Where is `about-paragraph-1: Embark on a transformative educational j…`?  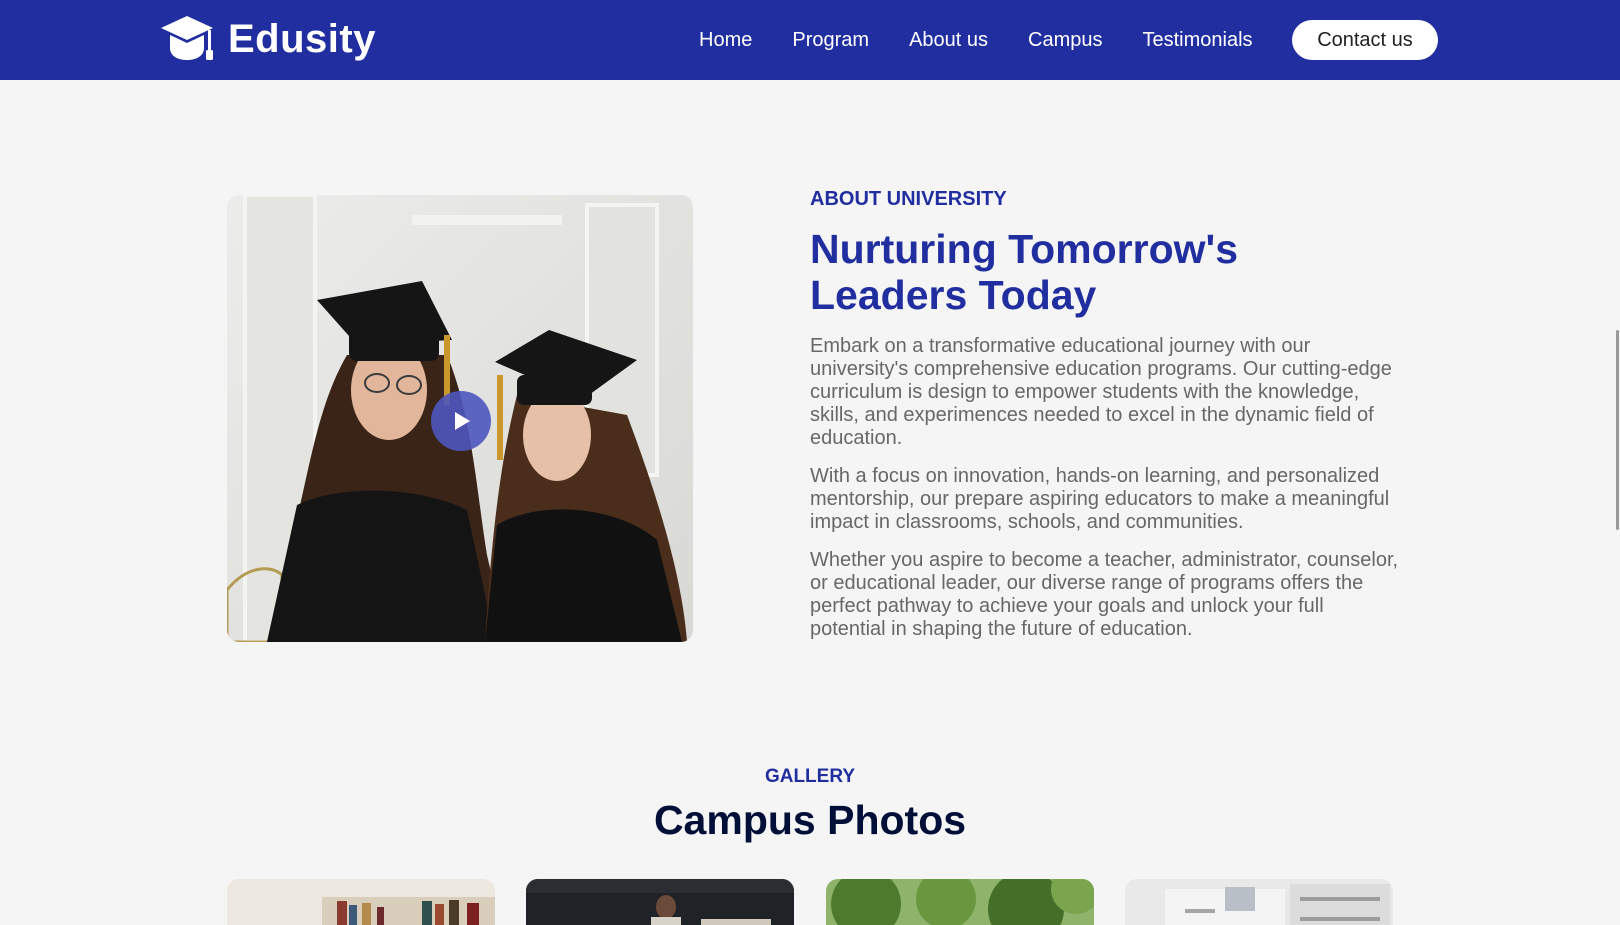
about-paragraph-1: Embark on a transformative educational j… is located at coordinates (1101, 392).